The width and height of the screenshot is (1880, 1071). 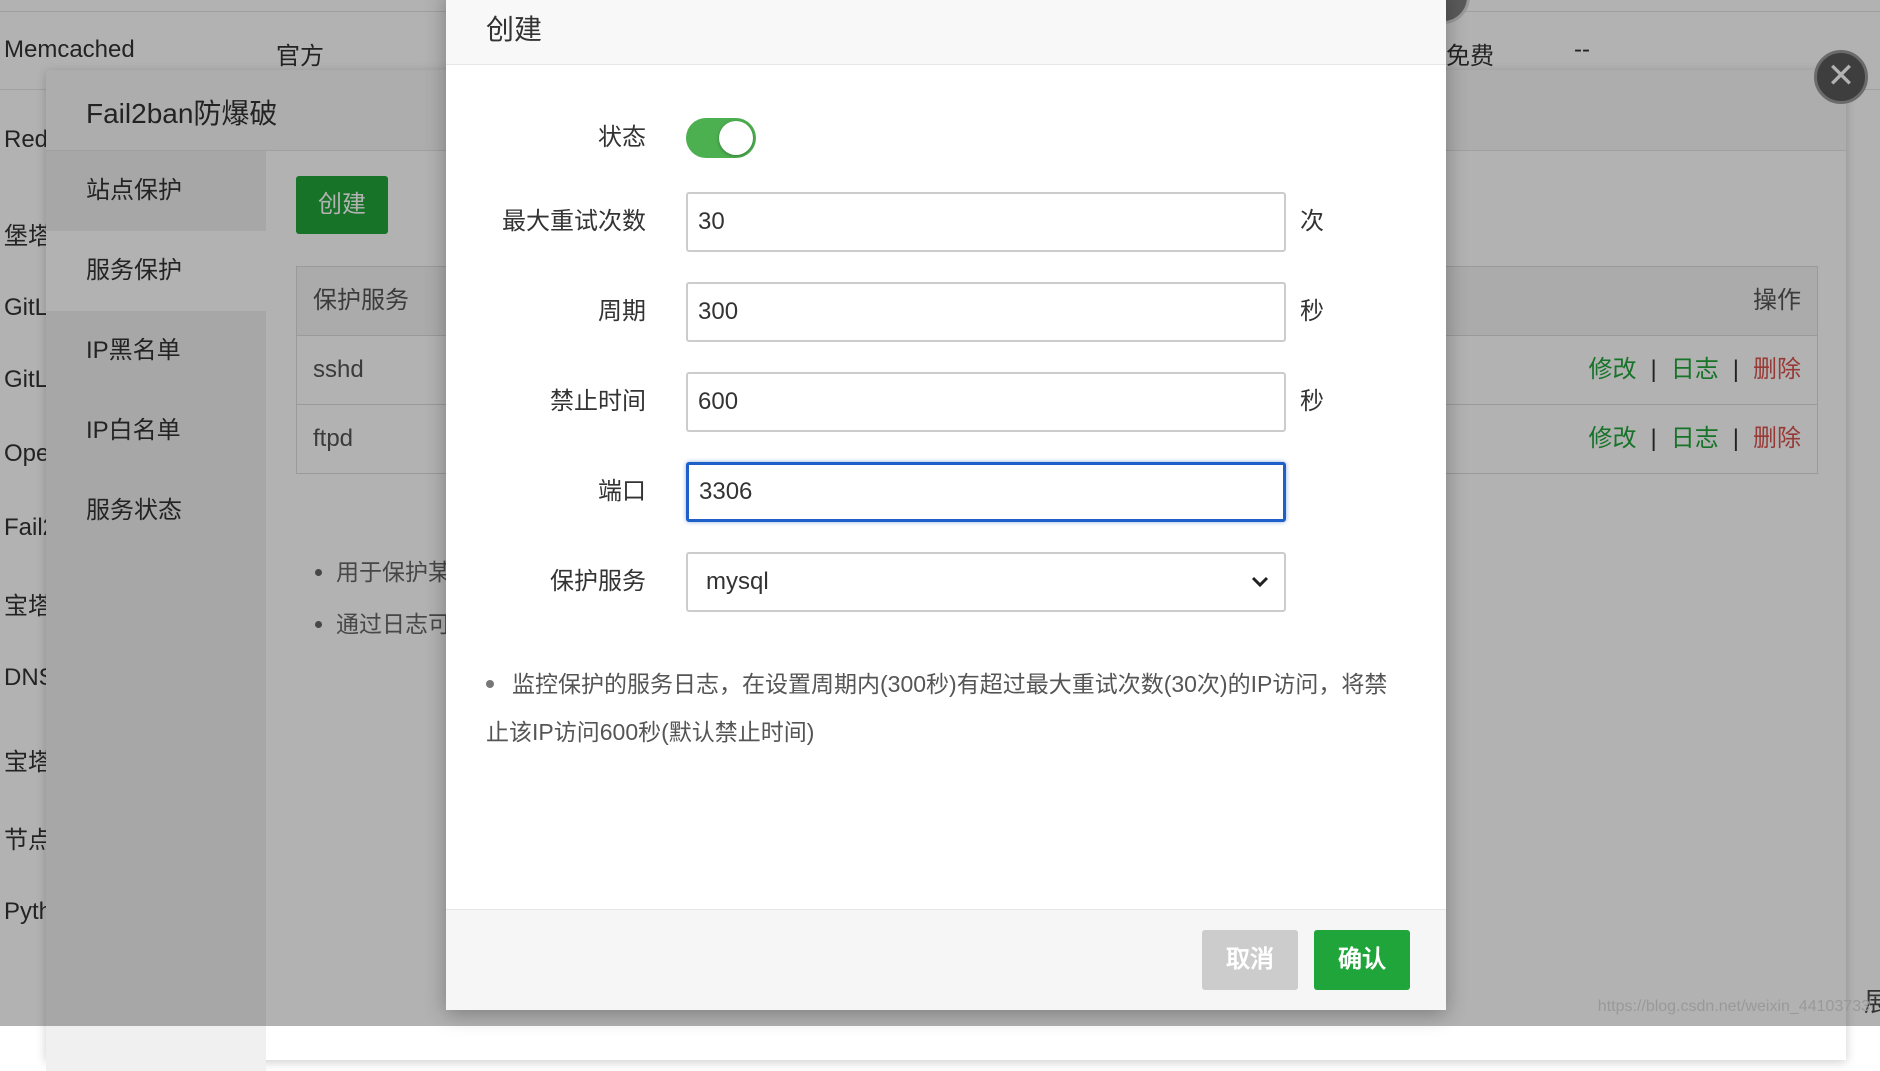 I want to click on service-select-value: mysql, so click(x=737, y=581).